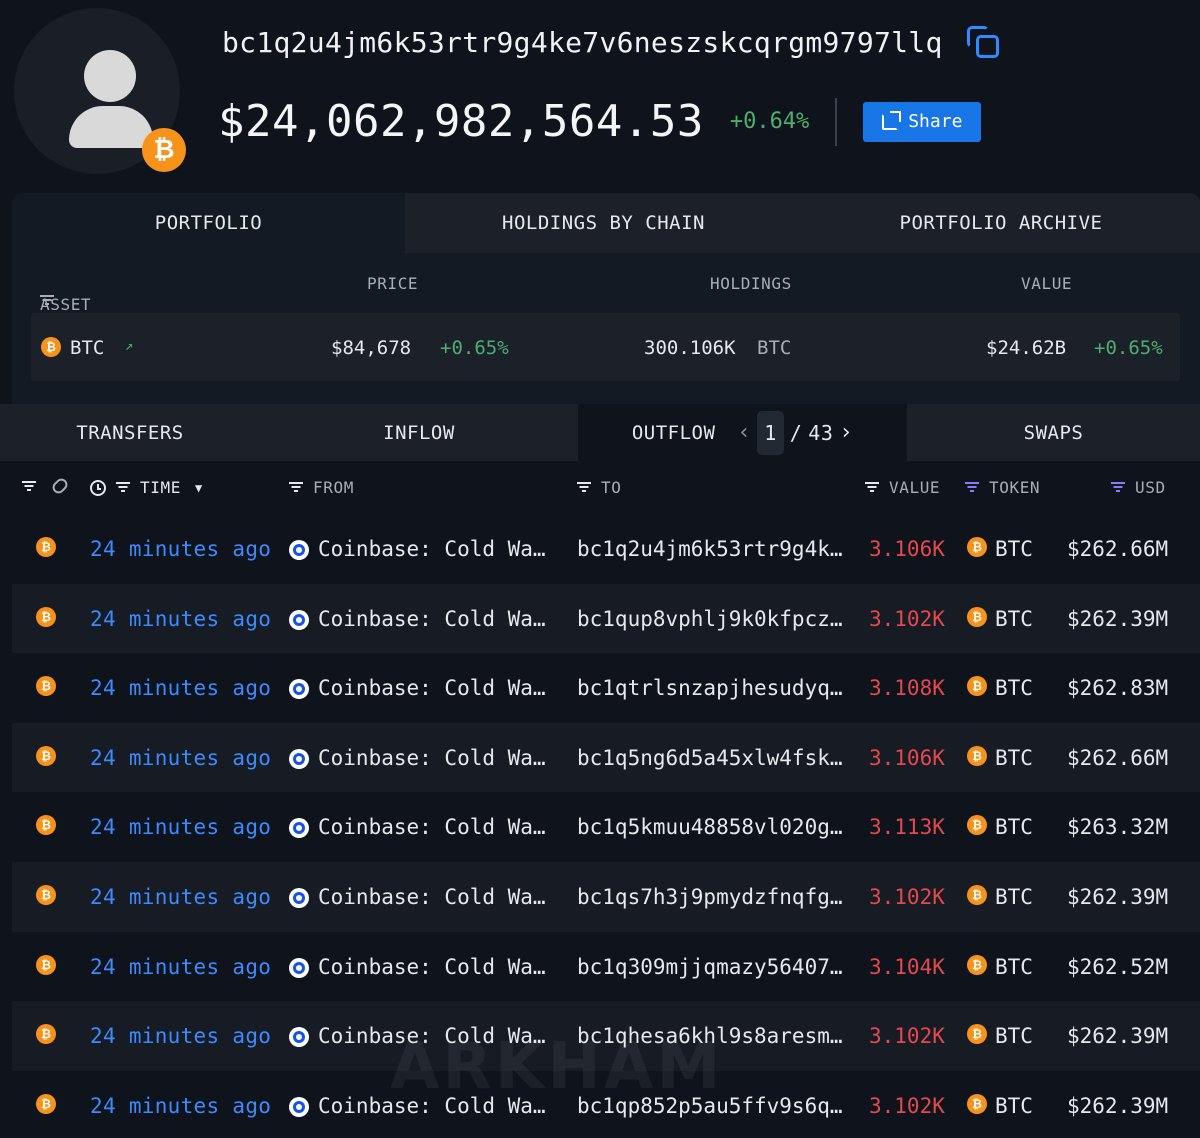 The width and height of the screenshot is (1200, 1138). Describe the element at coordinates (146, 487) in the screenshot. I see `time-column-header: TIME ▼` at that location.